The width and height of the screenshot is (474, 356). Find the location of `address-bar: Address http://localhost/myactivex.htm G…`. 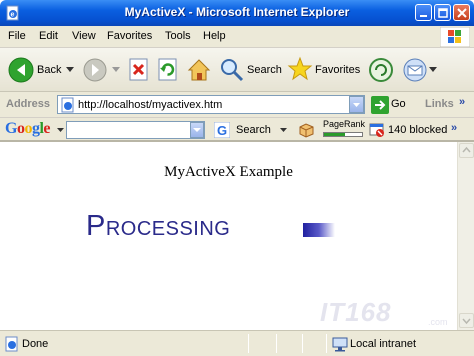

address-bar: Address http://localhost/myactivex.htm G… is located at coordinates (237, 105).